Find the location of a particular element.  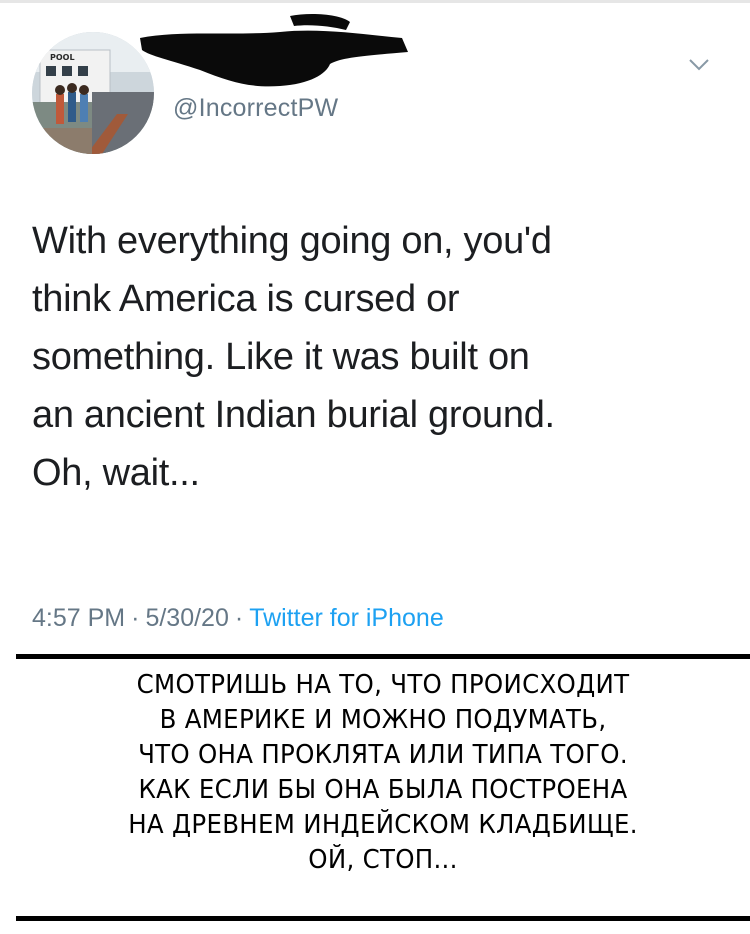

tweet-meta: 4:57 PM · 5/30/20 · Twitter for iPhone is located at coordinates (238, 618).